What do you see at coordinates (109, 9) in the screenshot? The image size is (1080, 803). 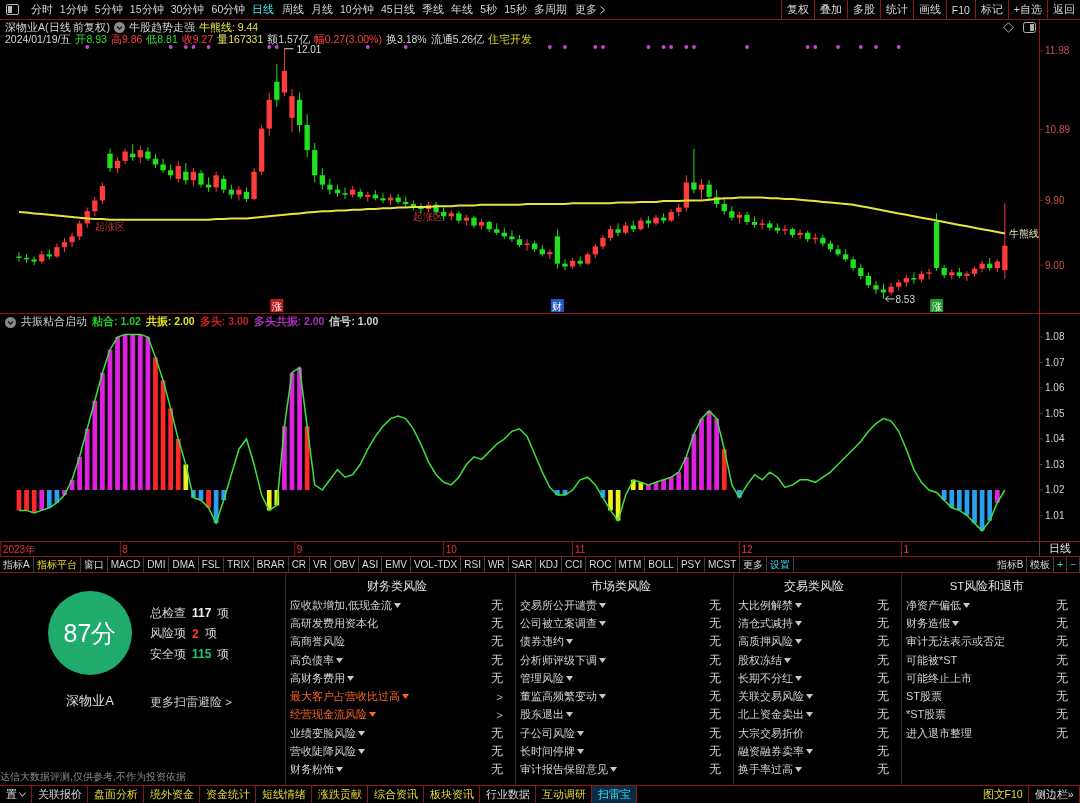 I see `period-tab: 5分钟` at bounding box center [109, 9].